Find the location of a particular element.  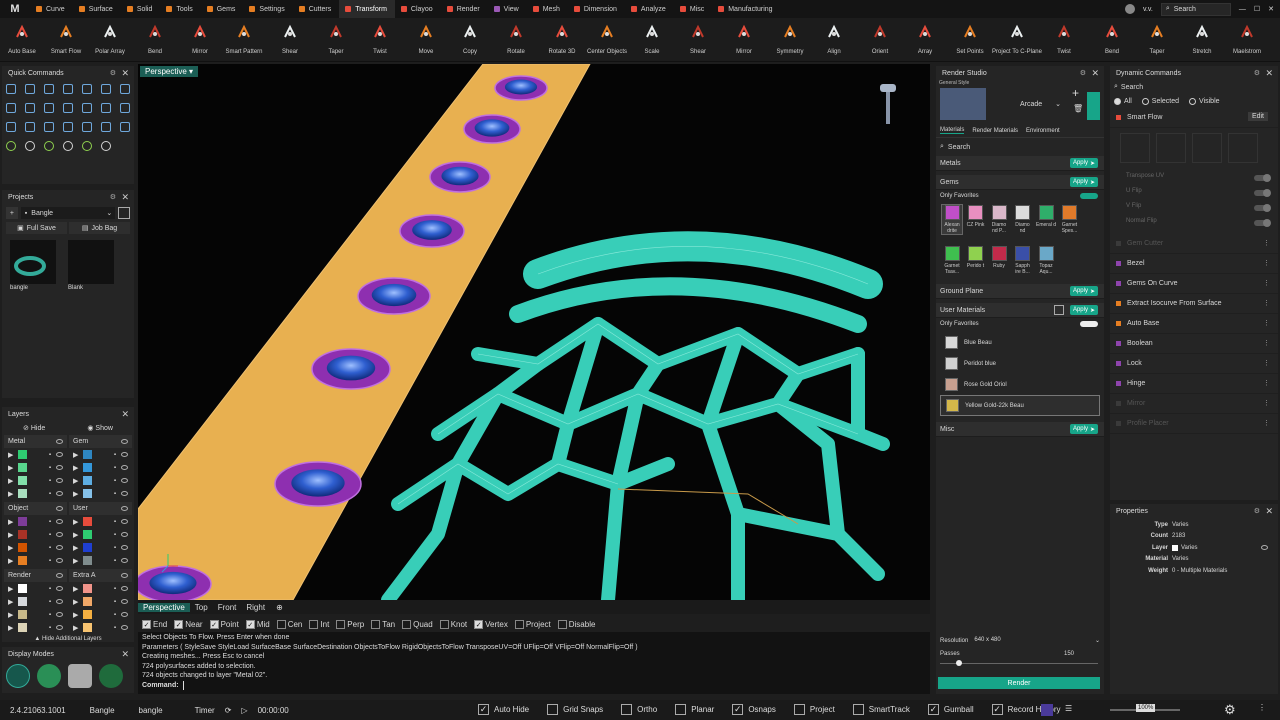

more-options-icon: ⋮ is located at coordinates (1266, 243).